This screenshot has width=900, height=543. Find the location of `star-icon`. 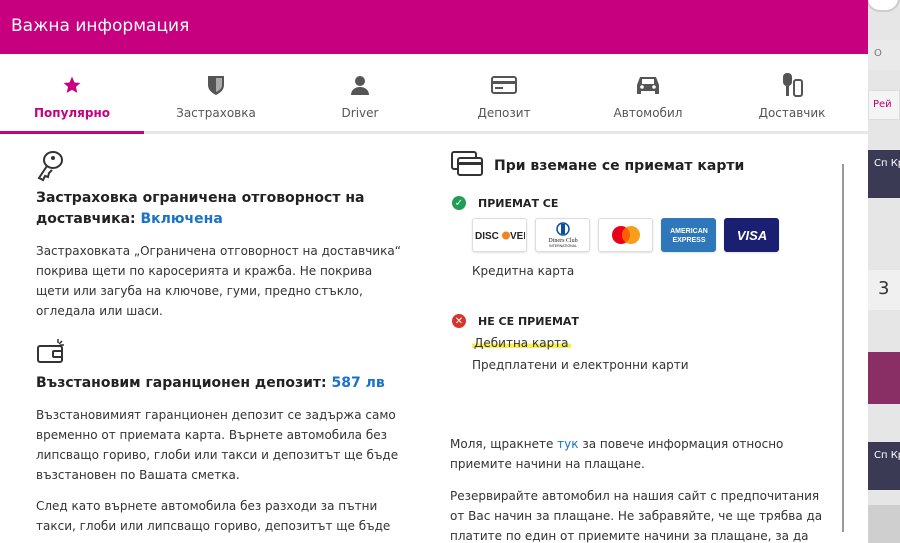

star-icon is located at coordinates (72, 85).